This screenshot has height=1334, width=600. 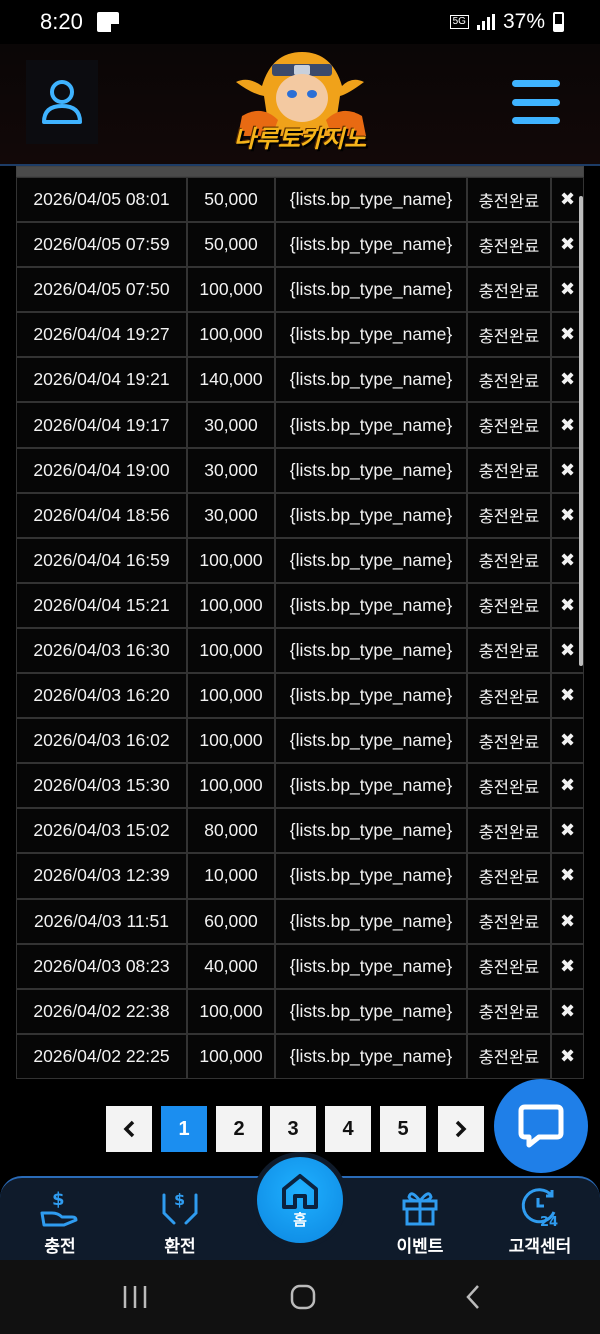 I want to click on scrollbar, so click(x=581, y=431).